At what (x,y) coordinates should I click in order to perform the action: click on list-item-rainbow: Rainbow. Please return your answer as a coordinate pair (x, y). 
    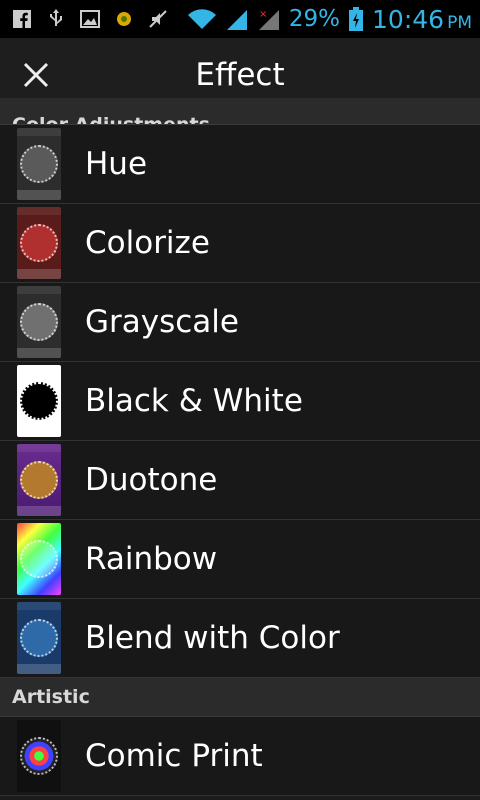
    Looking at the image, I should click on (240, 559).